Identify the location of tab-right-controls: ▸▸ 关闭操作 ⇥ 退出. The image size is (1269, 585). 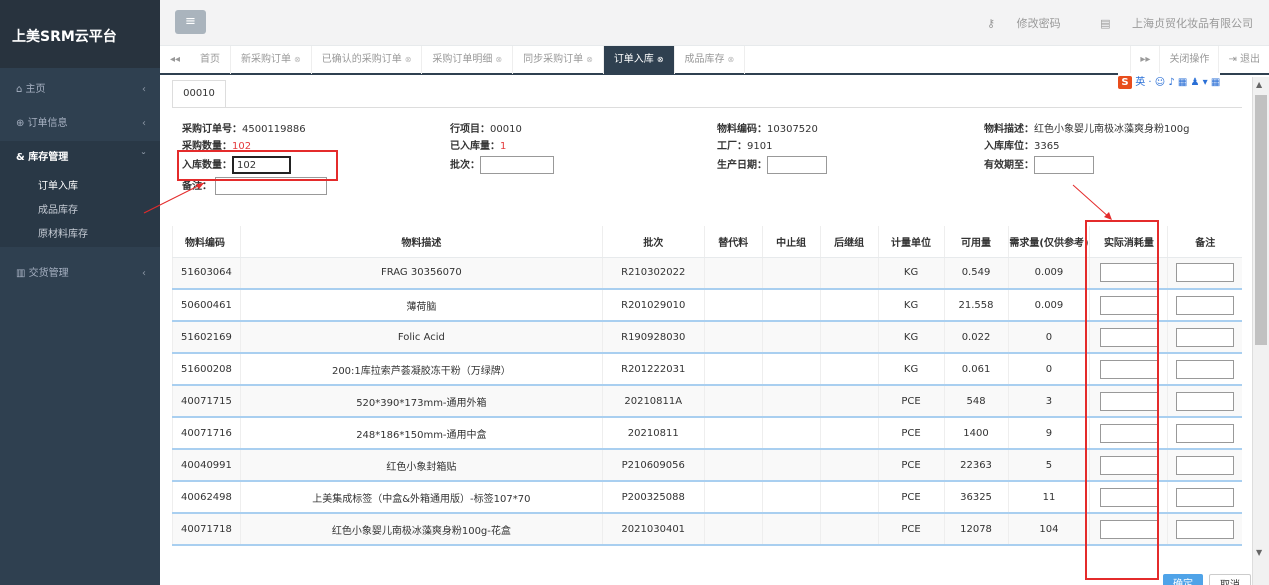
(1199, 60).